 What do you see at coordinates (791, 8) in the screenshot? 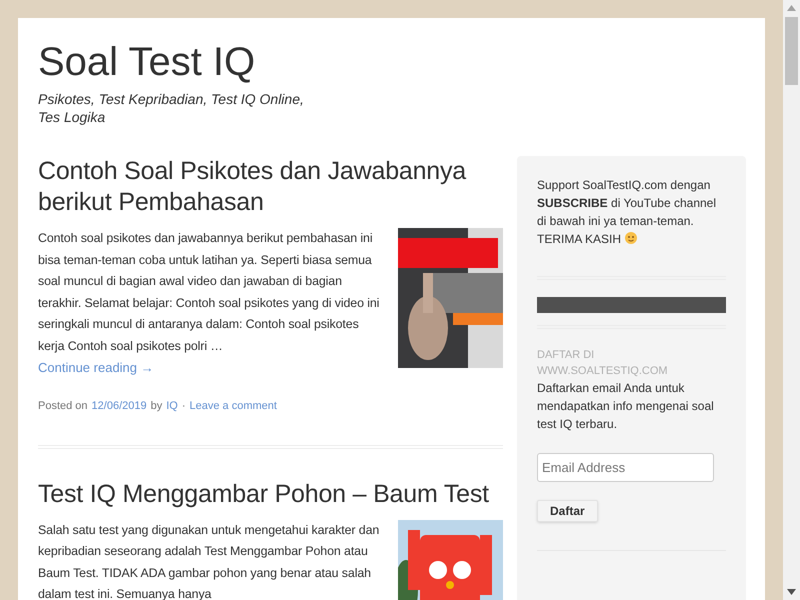
I see `scroll-up-icon` at bounding box center [791, 8].